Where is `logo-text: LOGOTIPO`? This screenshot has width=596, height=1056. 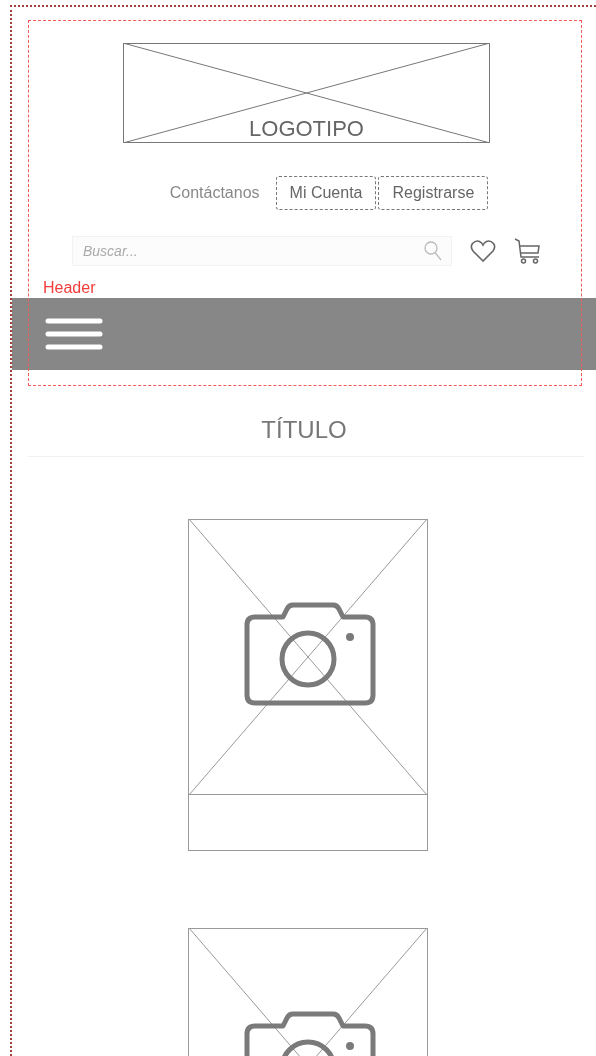 logo-text: LOGOTIPO is located at coordinates (306, 129).